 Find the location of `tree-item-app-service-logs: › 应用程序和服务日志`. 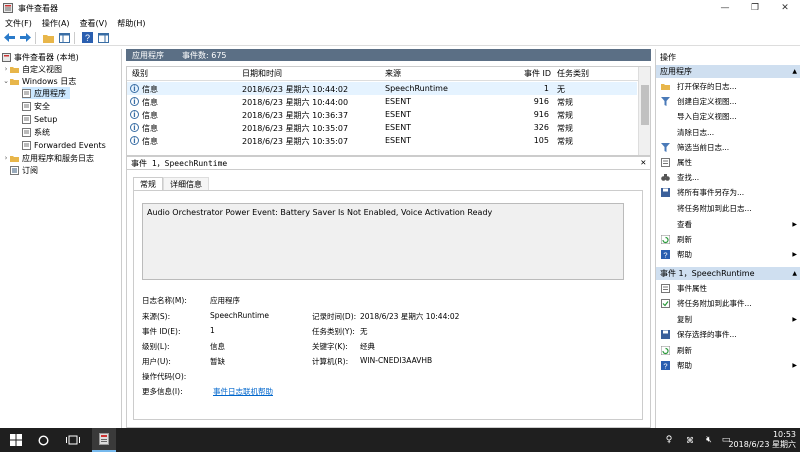

tree-item-app-service-logs: › 应用程序和服务日志 is located at coordinates (48, 158).